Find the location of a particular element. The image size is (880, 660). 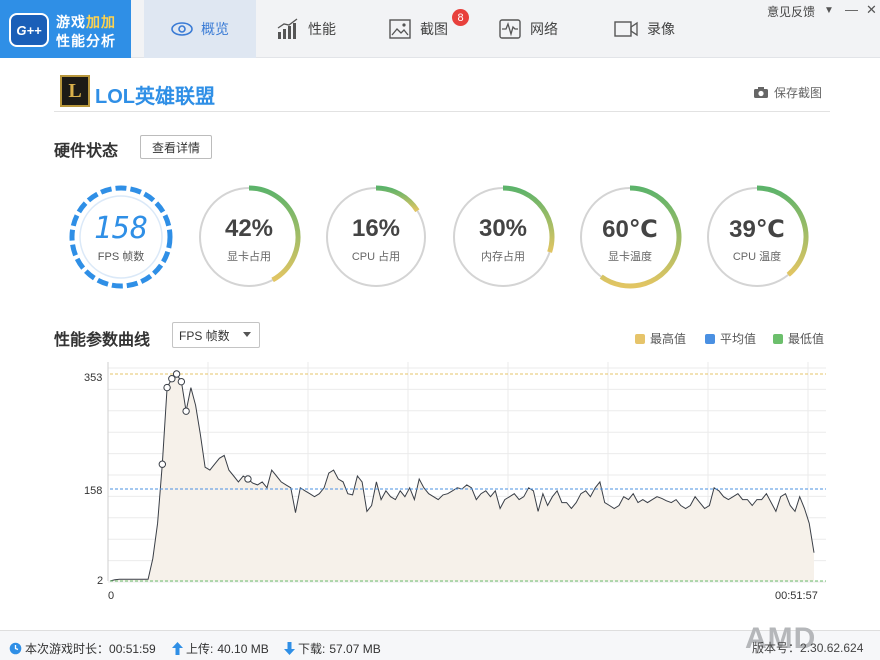

x-tick-start: 0 is located at coordinates (111, 596).